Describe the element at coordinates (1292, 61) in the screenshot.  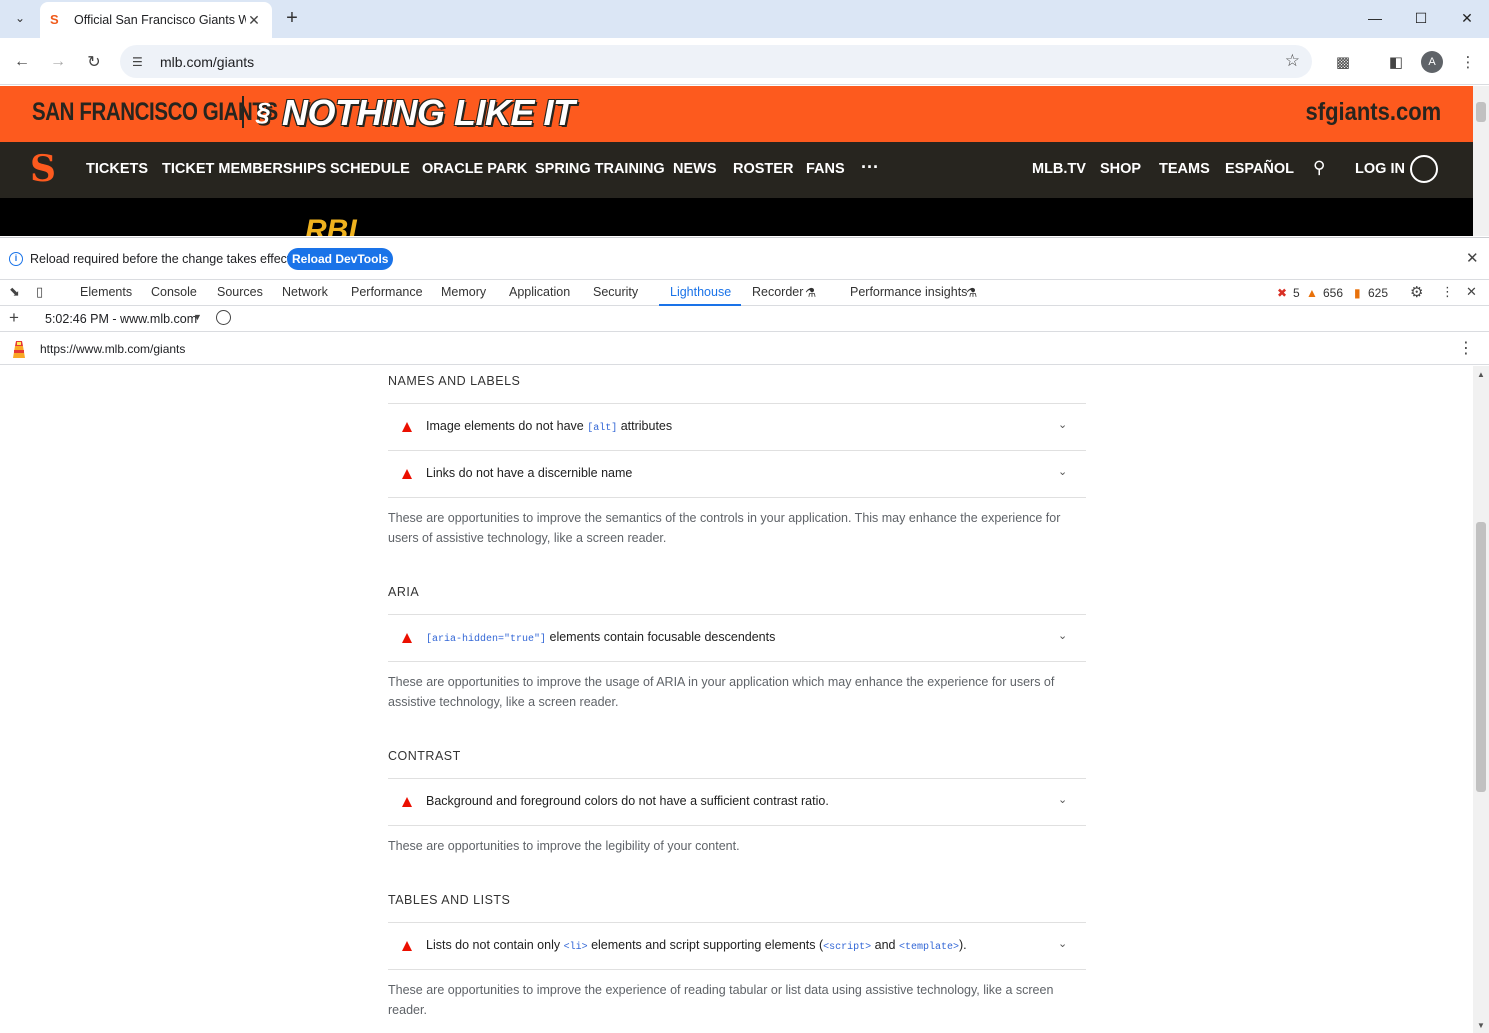
I see `bookmark-star-icon: ☆` at that location.